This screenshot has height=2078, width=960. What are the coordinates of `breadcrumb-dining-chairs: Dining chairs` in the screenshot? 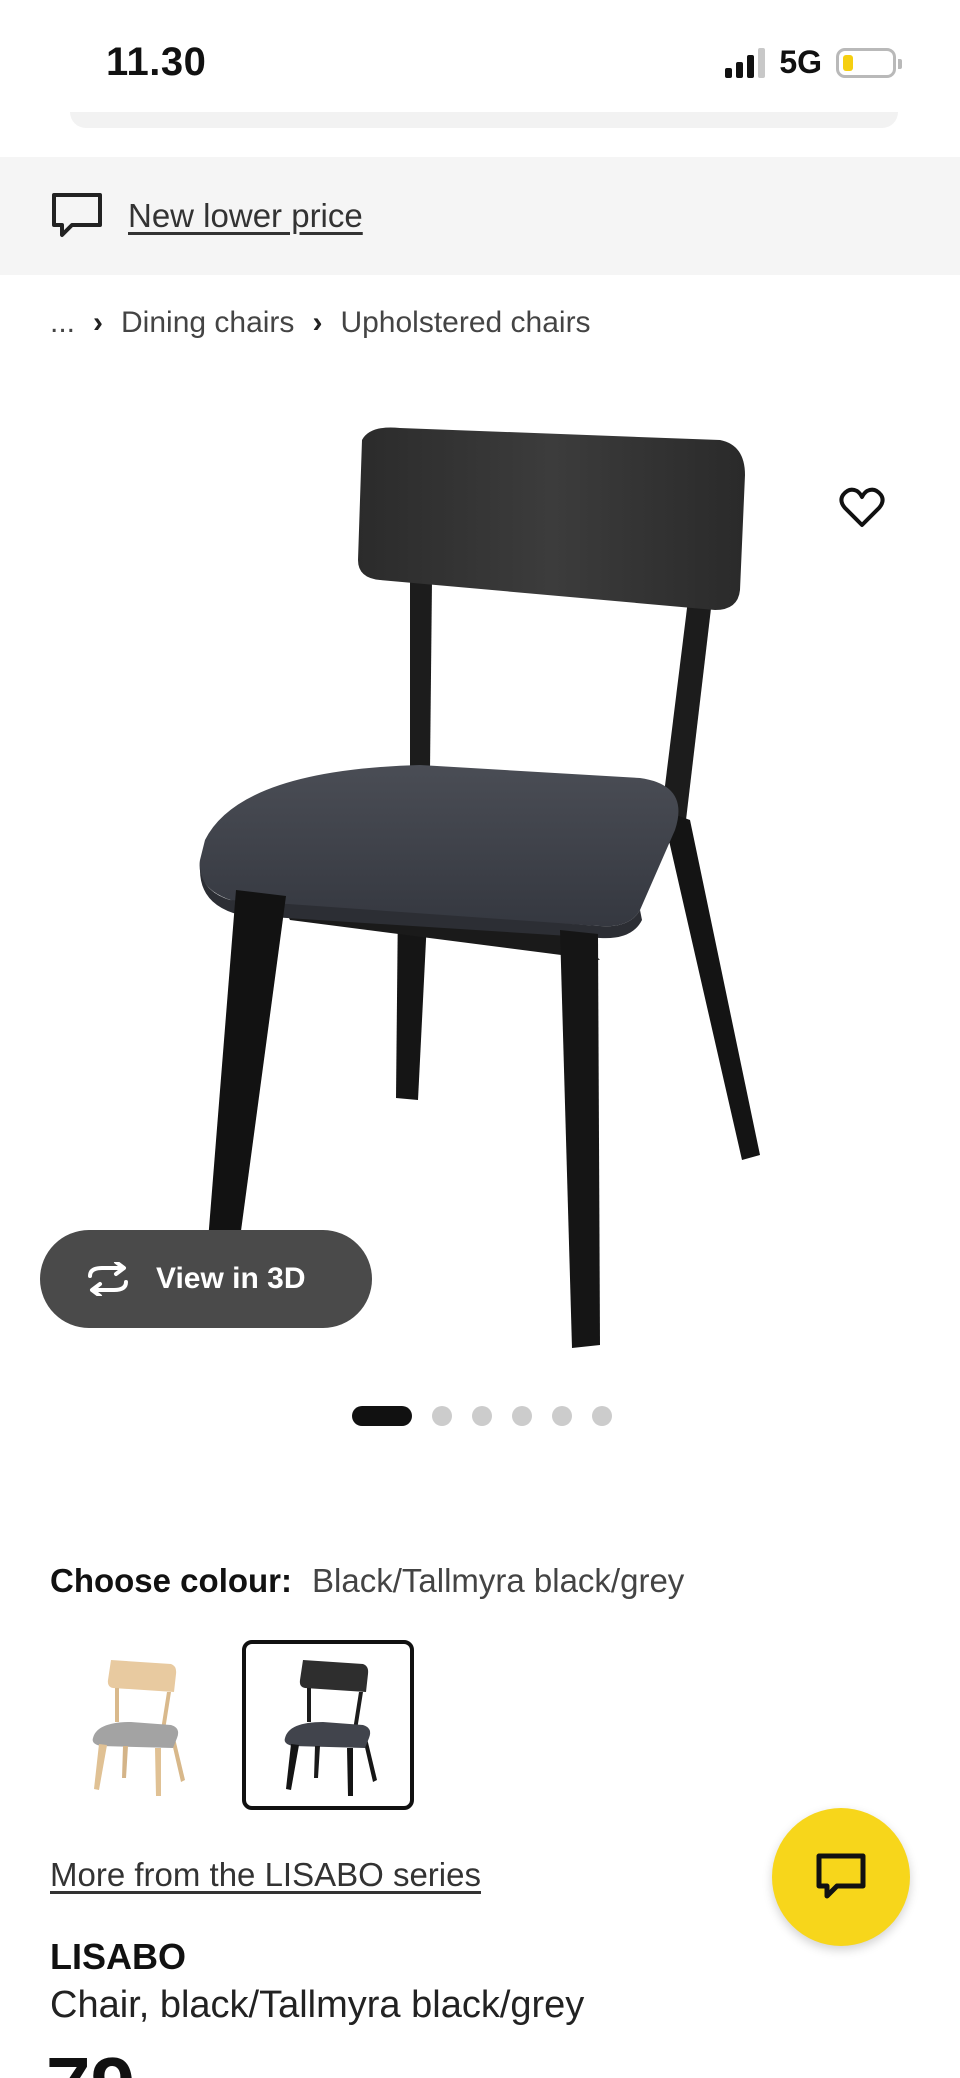 It's located at (207, 323).